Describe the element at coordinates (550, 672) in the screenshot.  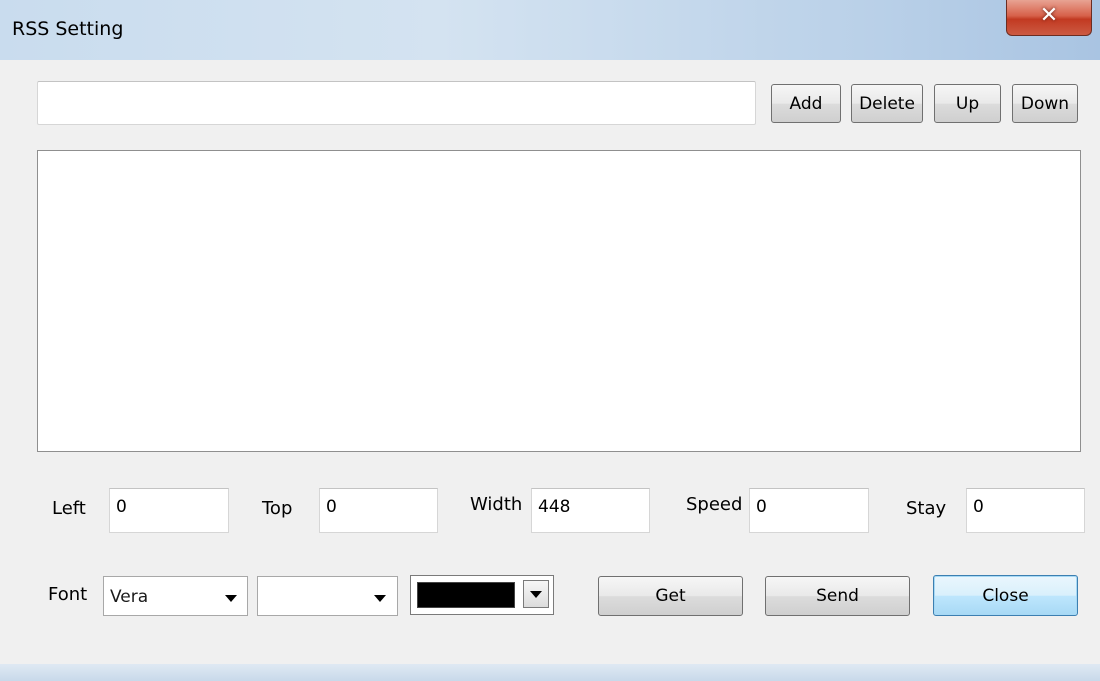
I see `window-bottom-border` at that location.